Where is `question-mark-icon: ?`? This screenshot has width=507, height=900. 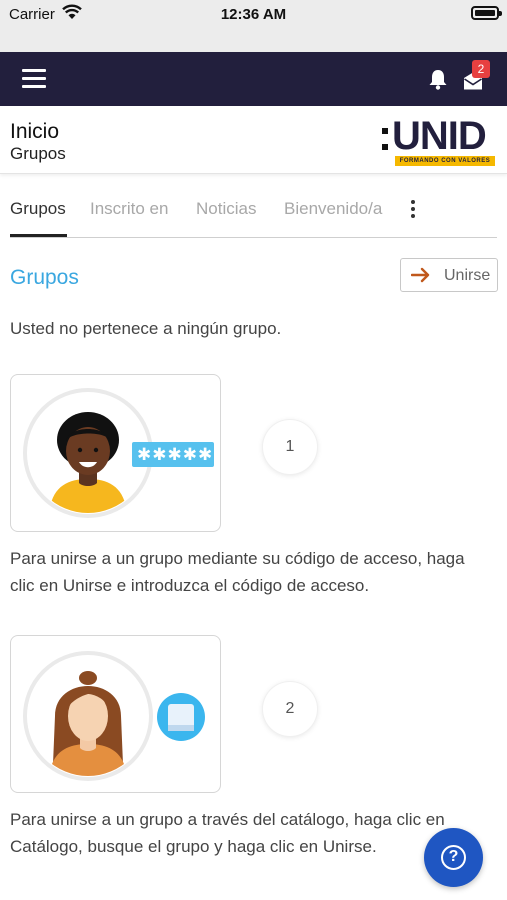 question-mark-icon: ? is located at coordinates (453, 857).